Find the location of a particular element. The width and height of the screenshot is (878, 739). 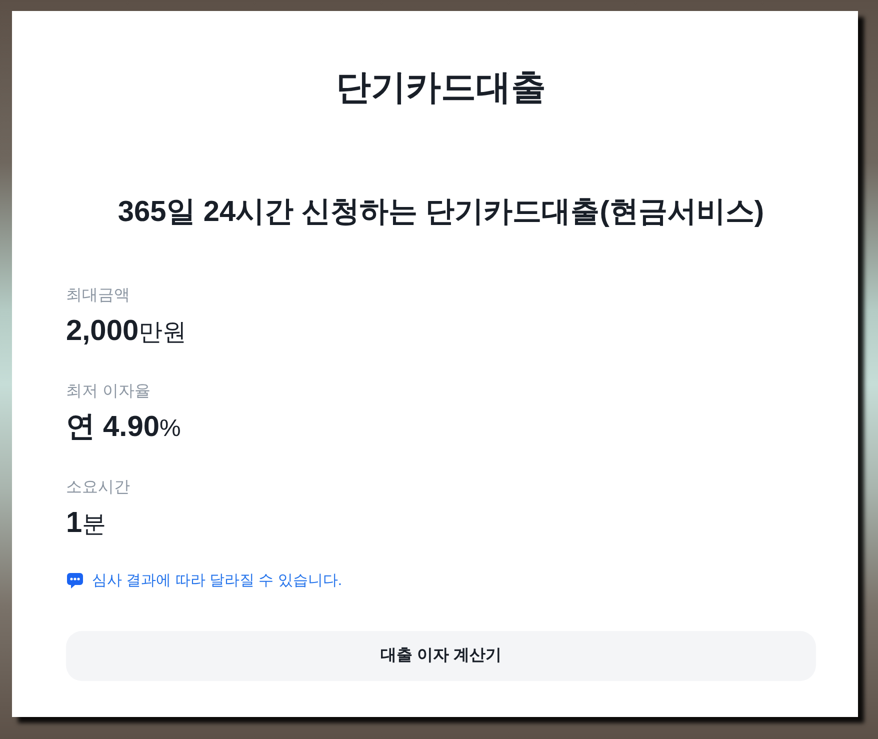

notice-text: 심사 결과에 따라 달라질 수 있습니다. is located at coordinates (217, 580).